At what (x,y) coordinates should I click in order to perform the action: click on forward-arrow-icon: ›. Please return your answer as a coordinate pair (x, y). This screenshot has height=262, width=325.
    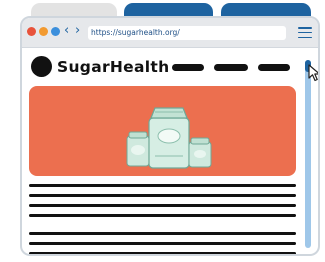
    Looking at the image, I should click on (77, 31).